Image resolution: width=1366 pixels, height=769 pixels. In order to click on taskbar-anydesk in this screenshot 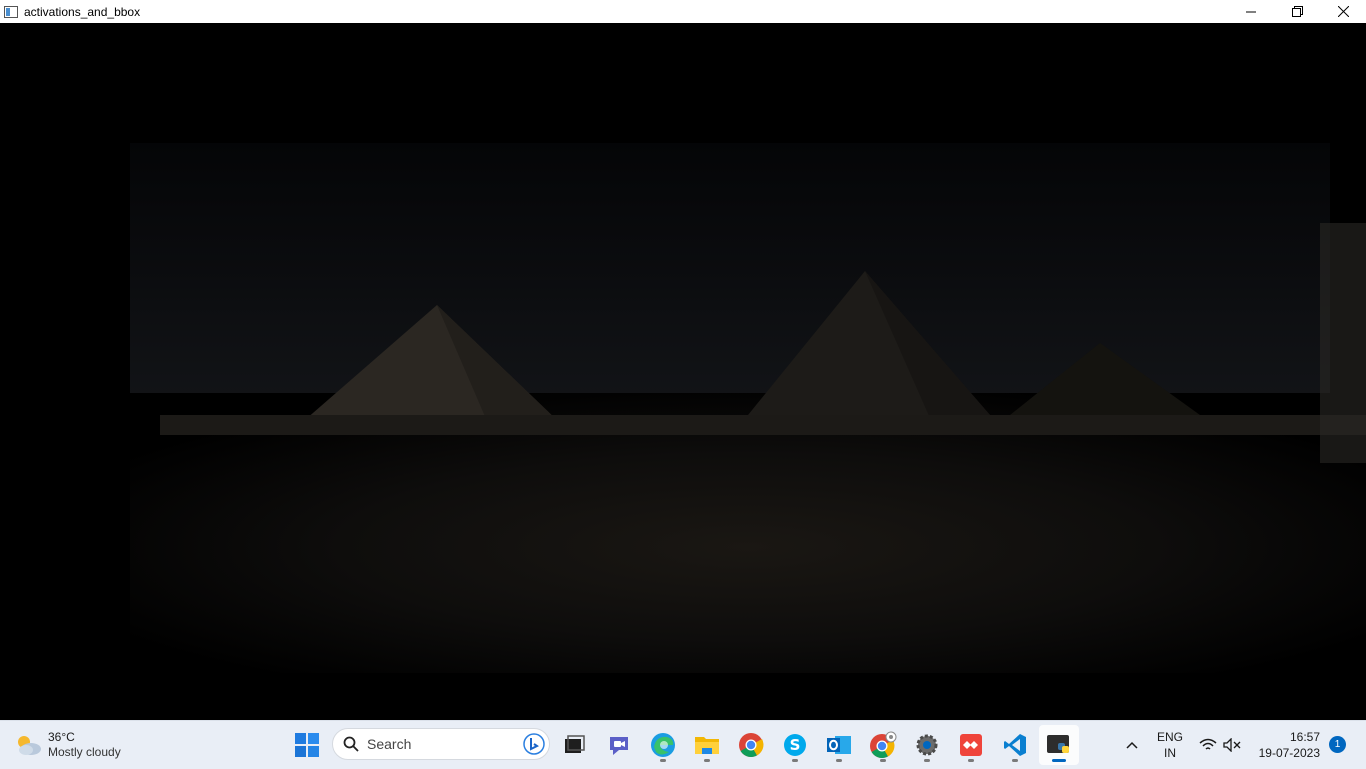, I will do `click(971, 745)`.